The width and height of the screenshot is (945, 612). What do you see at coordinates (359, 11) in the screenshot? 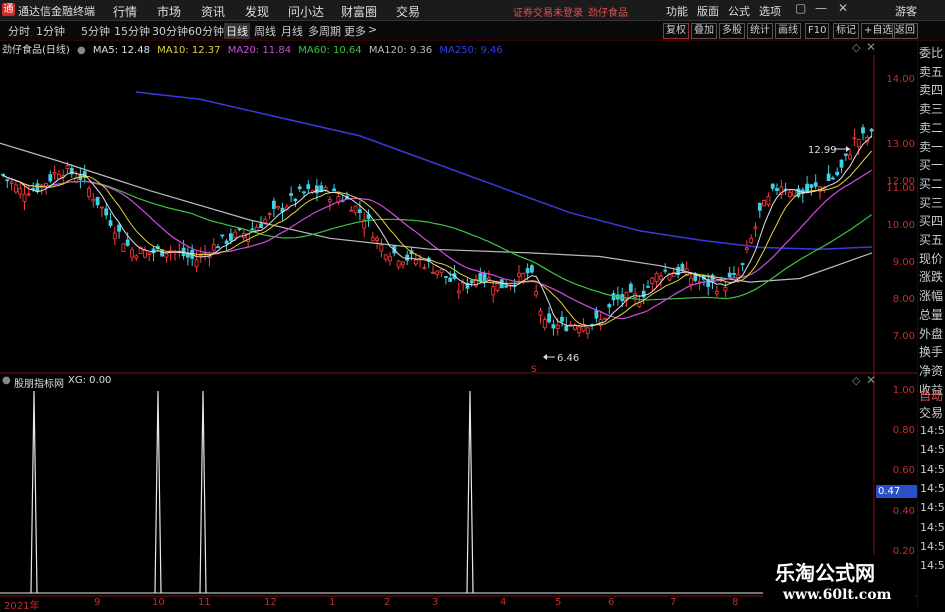
I see `menu-wealth: 财富圈` at bounding box center [359, 11].